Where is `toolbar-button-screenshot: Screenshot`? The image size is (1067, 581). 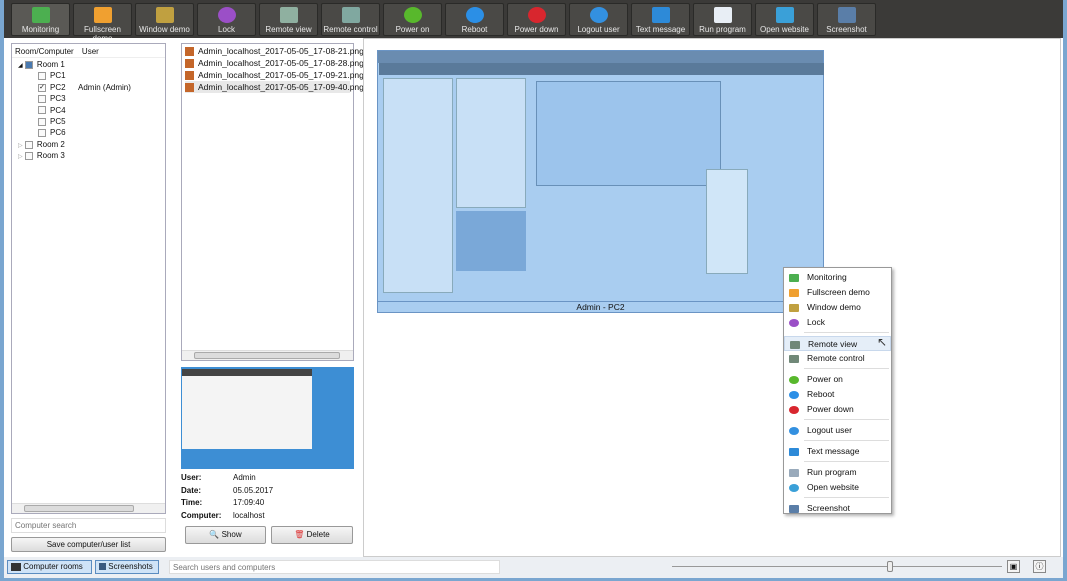 toolbar-button-screenshot: Screenshot is located at coordinates (846, 19).